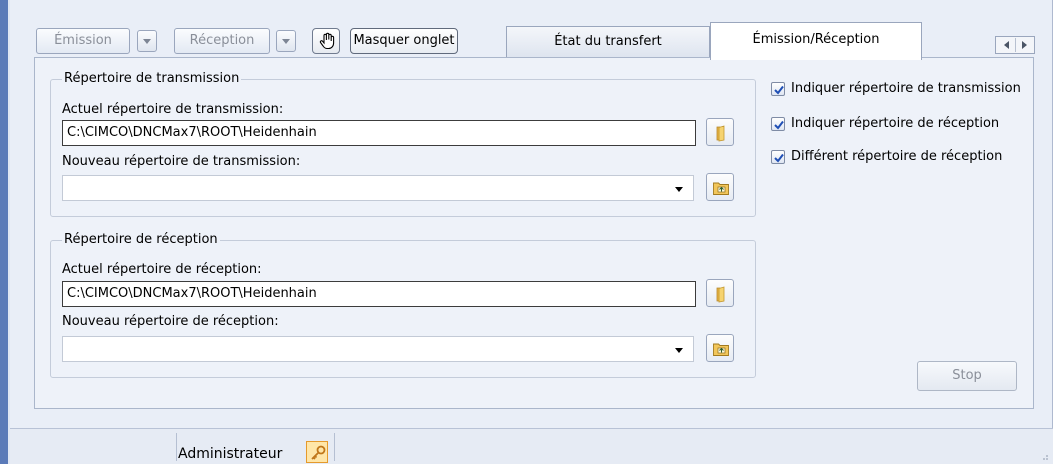  Describe the element at coordinates (317, 452) in the screenshot. I see `key-icon` at that location.